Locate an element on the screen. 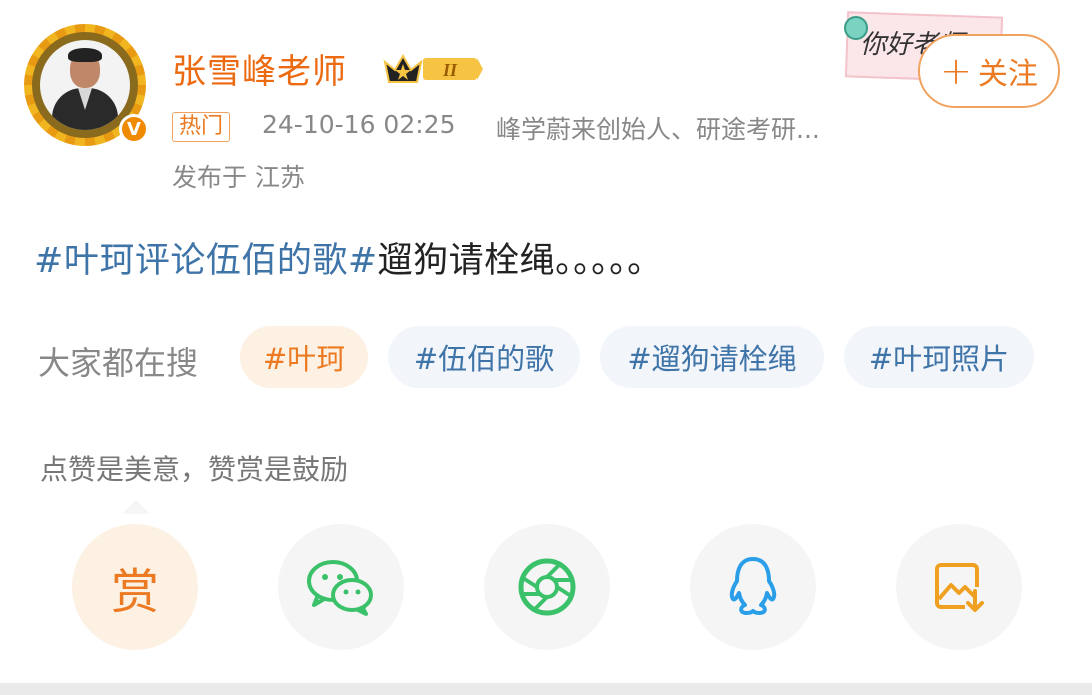  share-qq-button is located at coordinates (753, 587).